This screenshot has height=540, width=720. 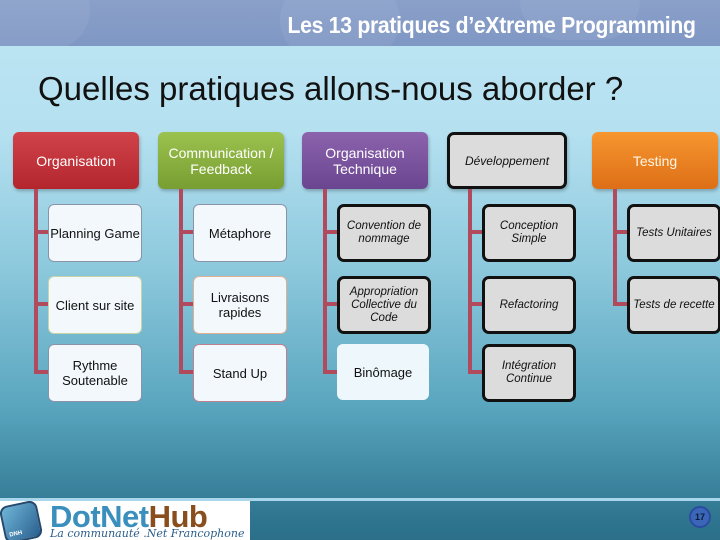 I want to click on practice-label: Livraisons rapides, so click(x=240, y=305).